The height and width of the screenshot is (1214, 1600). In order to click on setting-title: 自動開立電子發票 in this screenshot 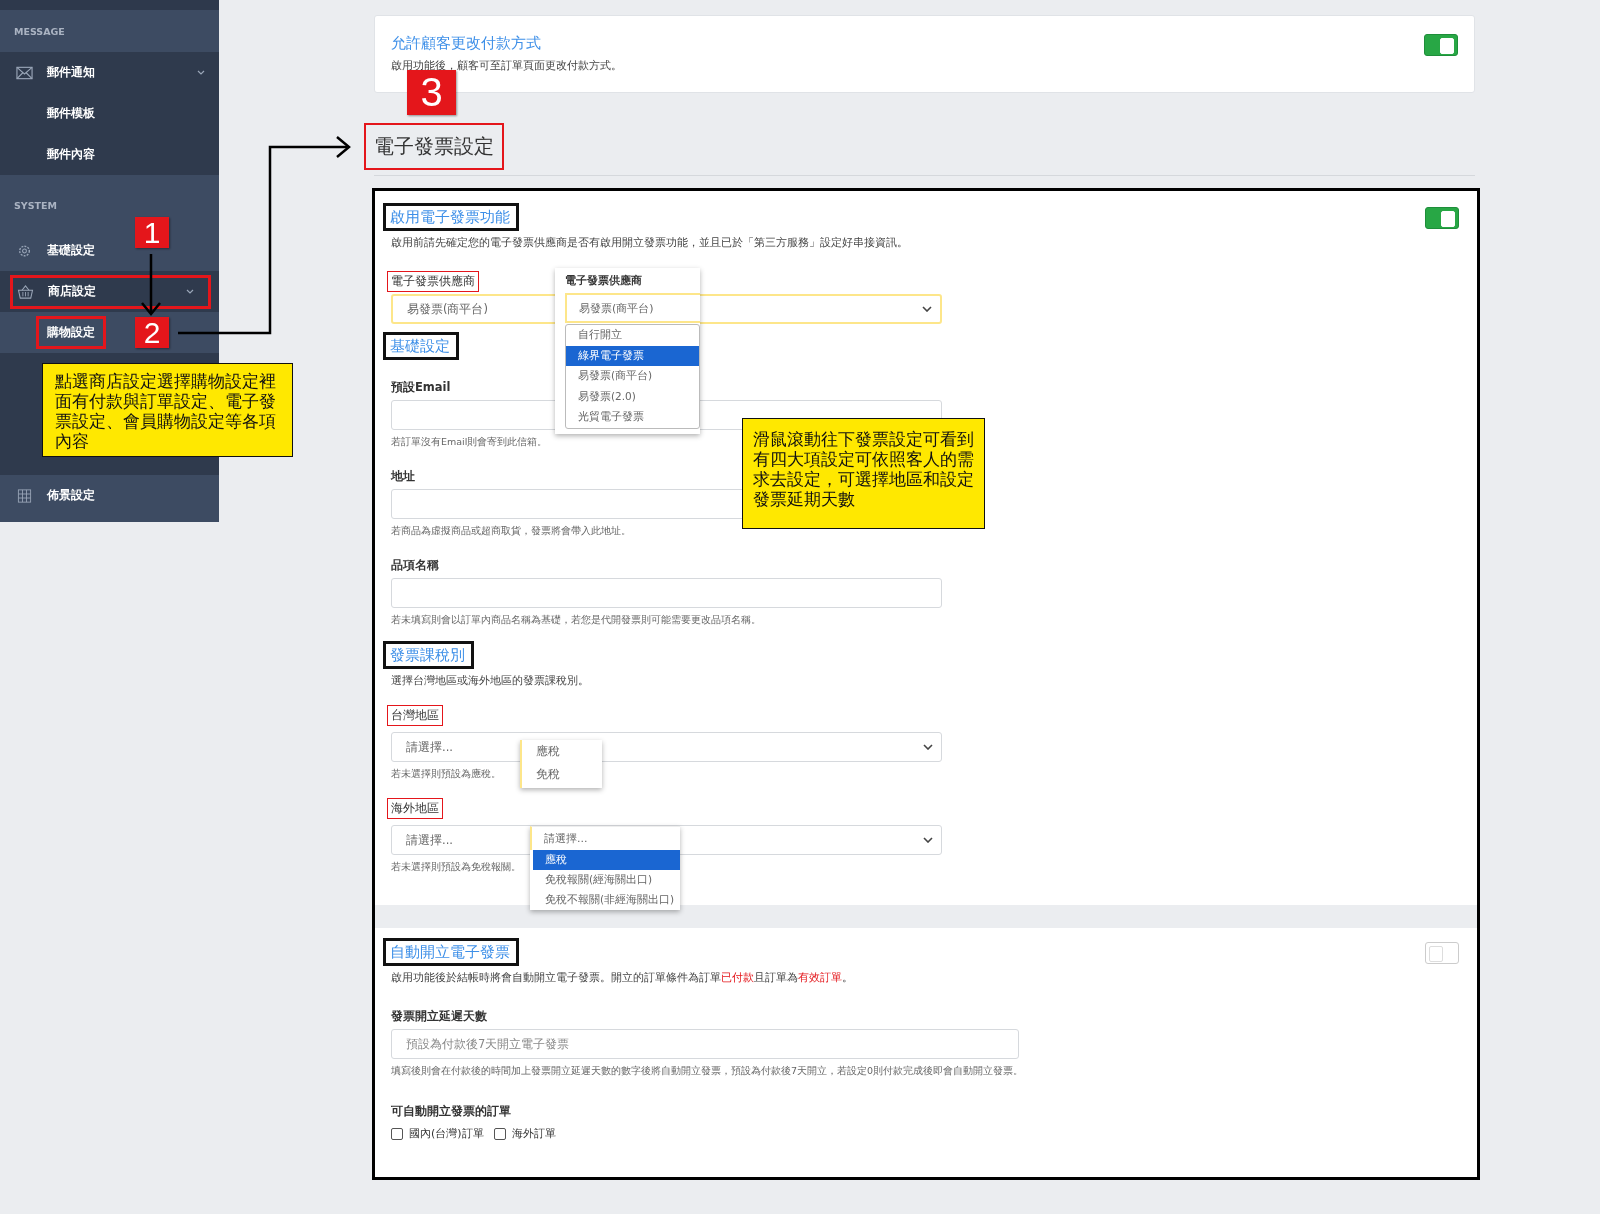, I will do `click(451, 952)`.